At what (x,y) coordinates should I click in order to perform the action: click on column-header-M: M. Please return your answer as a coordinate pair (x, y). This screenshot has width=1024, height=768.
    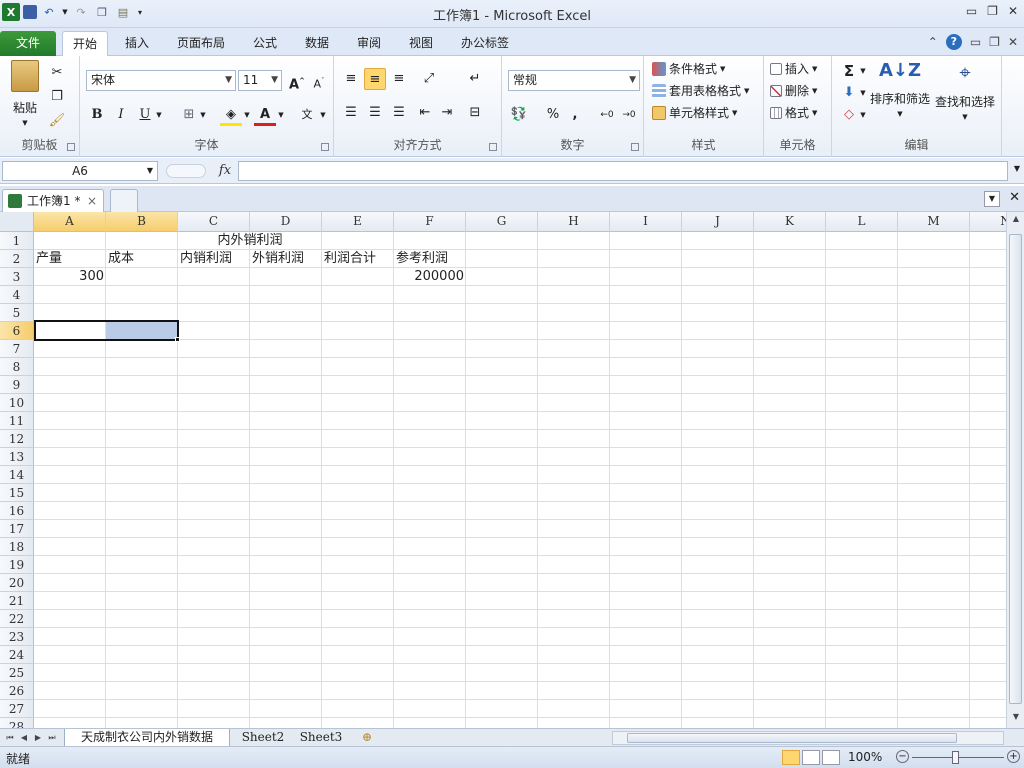
    Looking at the image, I should click on (934, 222).